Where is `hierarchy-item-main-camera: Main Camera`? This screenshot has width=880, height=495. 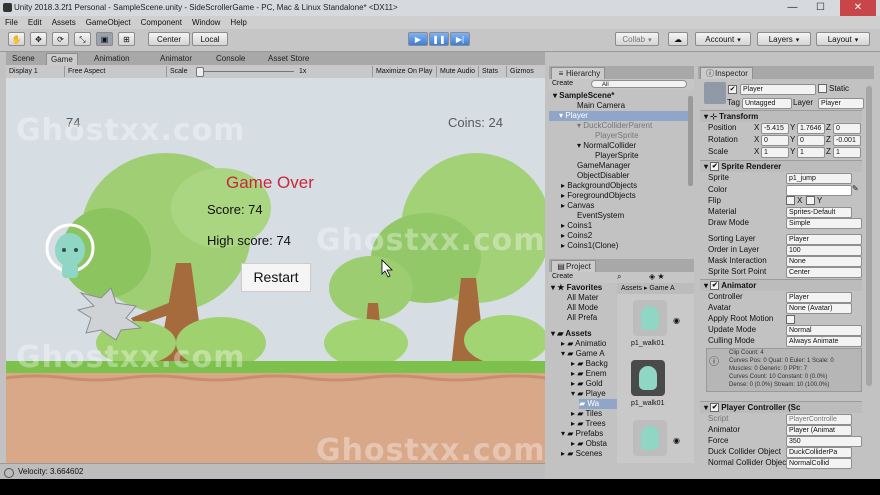
hierarchy-item-main-camera: Main Camera is located at coordinates (601, 106).